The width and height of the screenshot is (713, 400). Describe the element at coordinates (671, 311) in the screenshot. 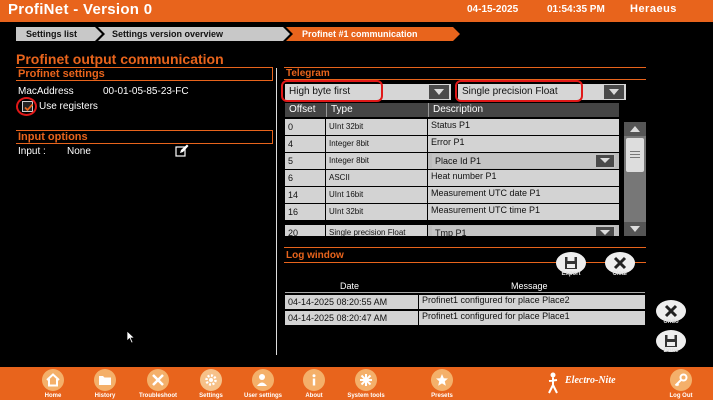

I see `close-icon` at that location.